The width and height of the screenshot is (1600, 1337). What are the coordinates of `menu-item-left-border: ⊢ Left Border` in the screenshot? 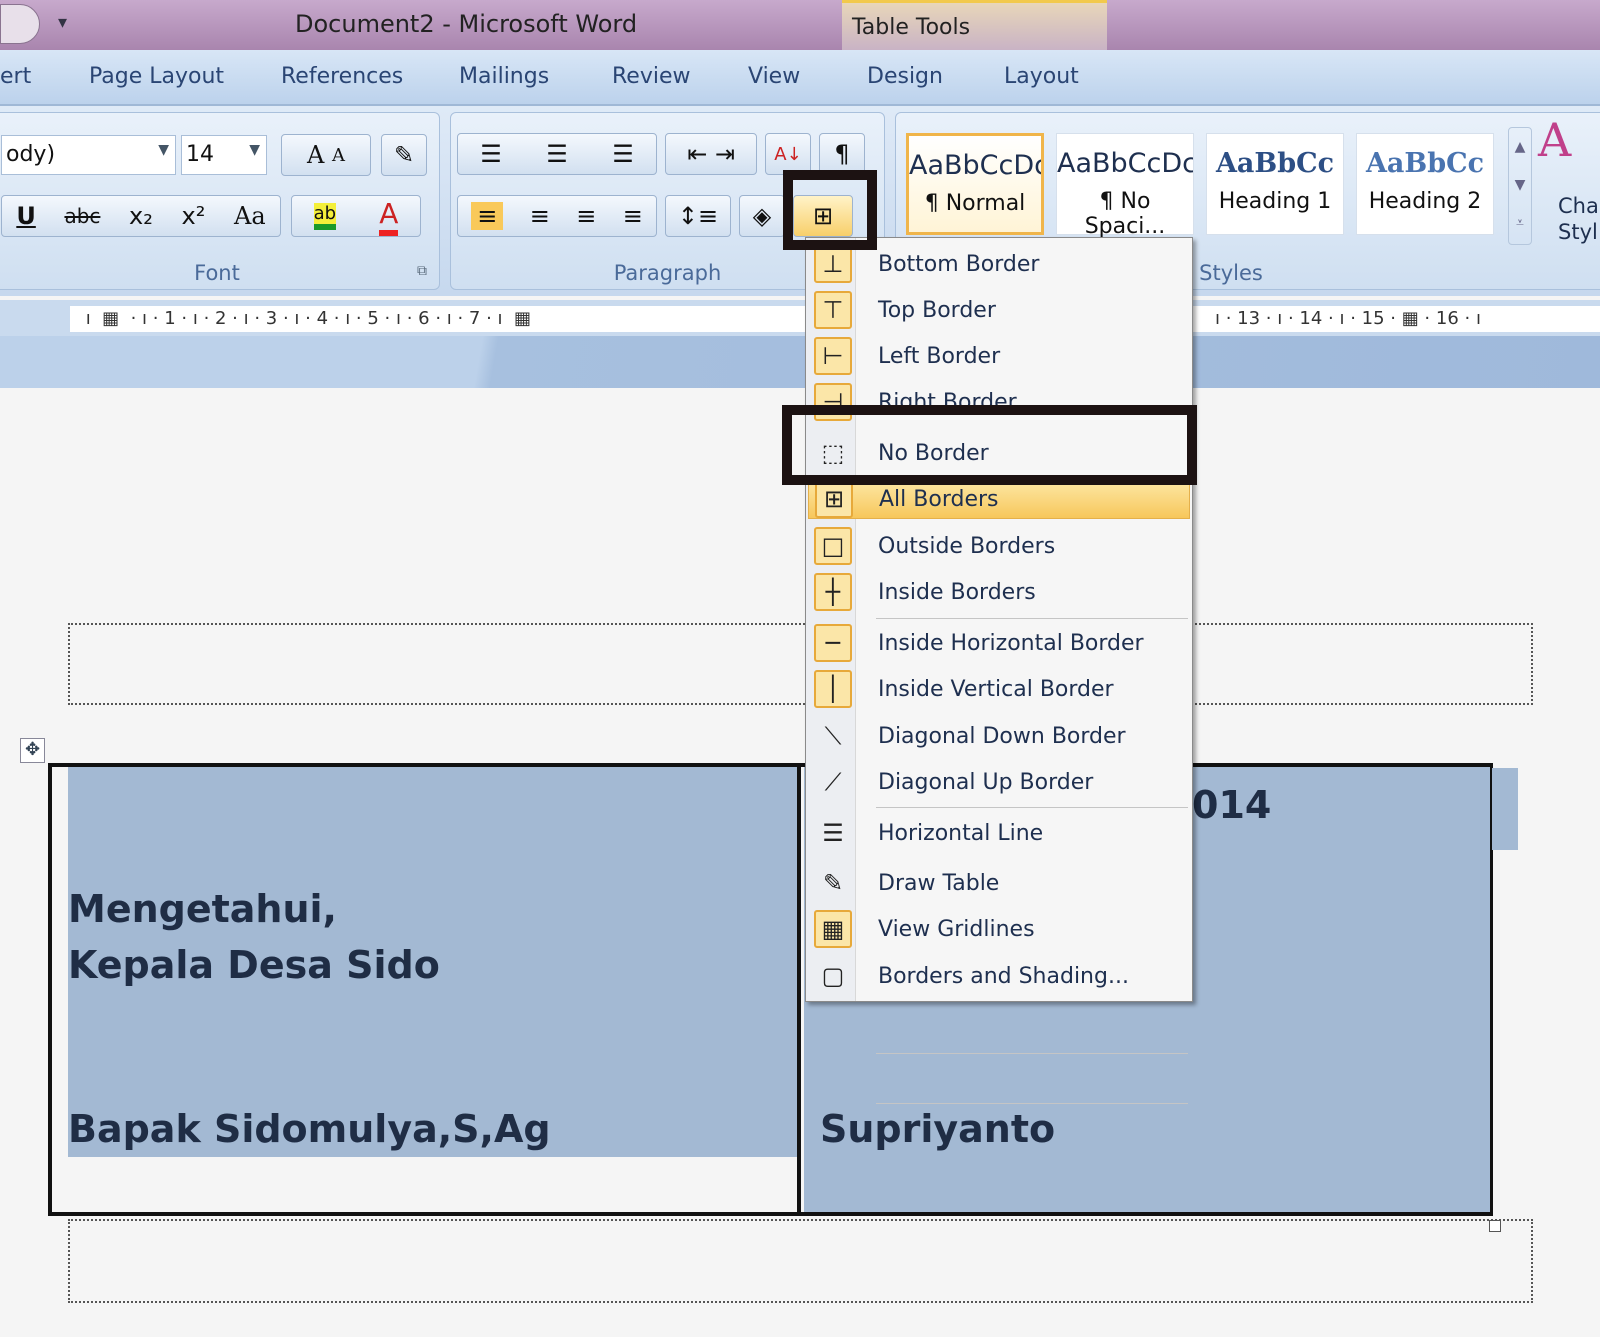 It's located at (999, 356).